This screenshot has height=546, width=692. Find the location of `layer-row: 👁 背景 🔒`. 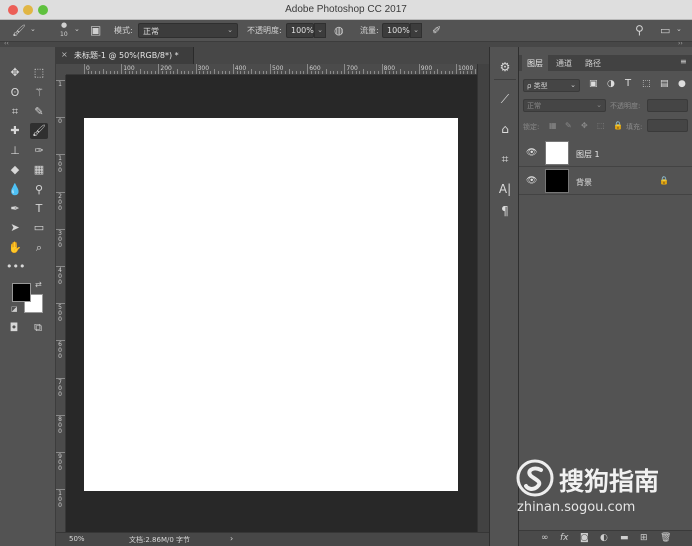

layer-row: 👁 背景 🔒 is located at coordinates (605, 181).